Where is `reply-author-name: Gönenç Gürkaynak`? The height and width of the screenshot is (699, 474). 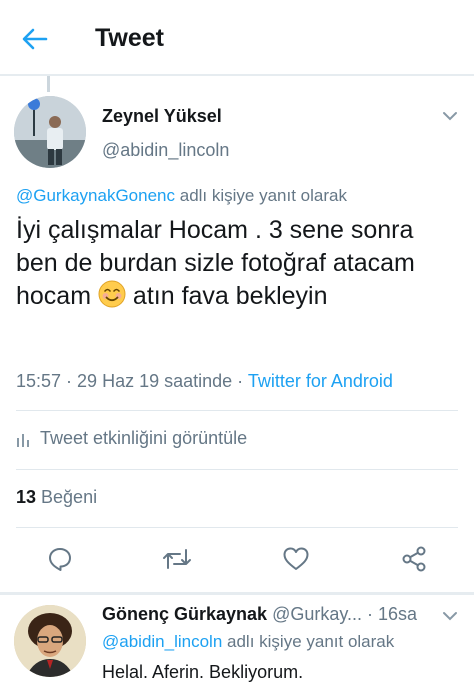
reply-author-name: Gönenç Gürkaynak is located at coordinates (184, 614).